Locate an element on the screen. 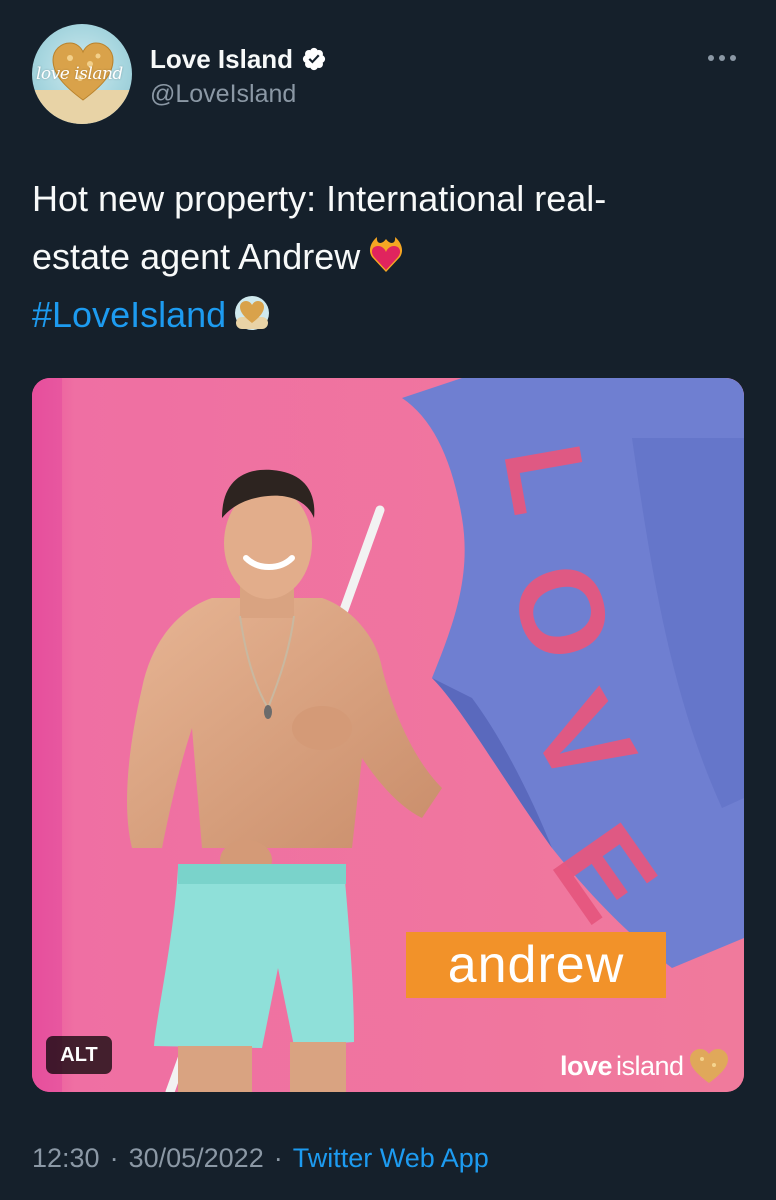 This screenshot has height=1200, width=776. love-island-watermark: love island is located at coordinates (645, 1066).